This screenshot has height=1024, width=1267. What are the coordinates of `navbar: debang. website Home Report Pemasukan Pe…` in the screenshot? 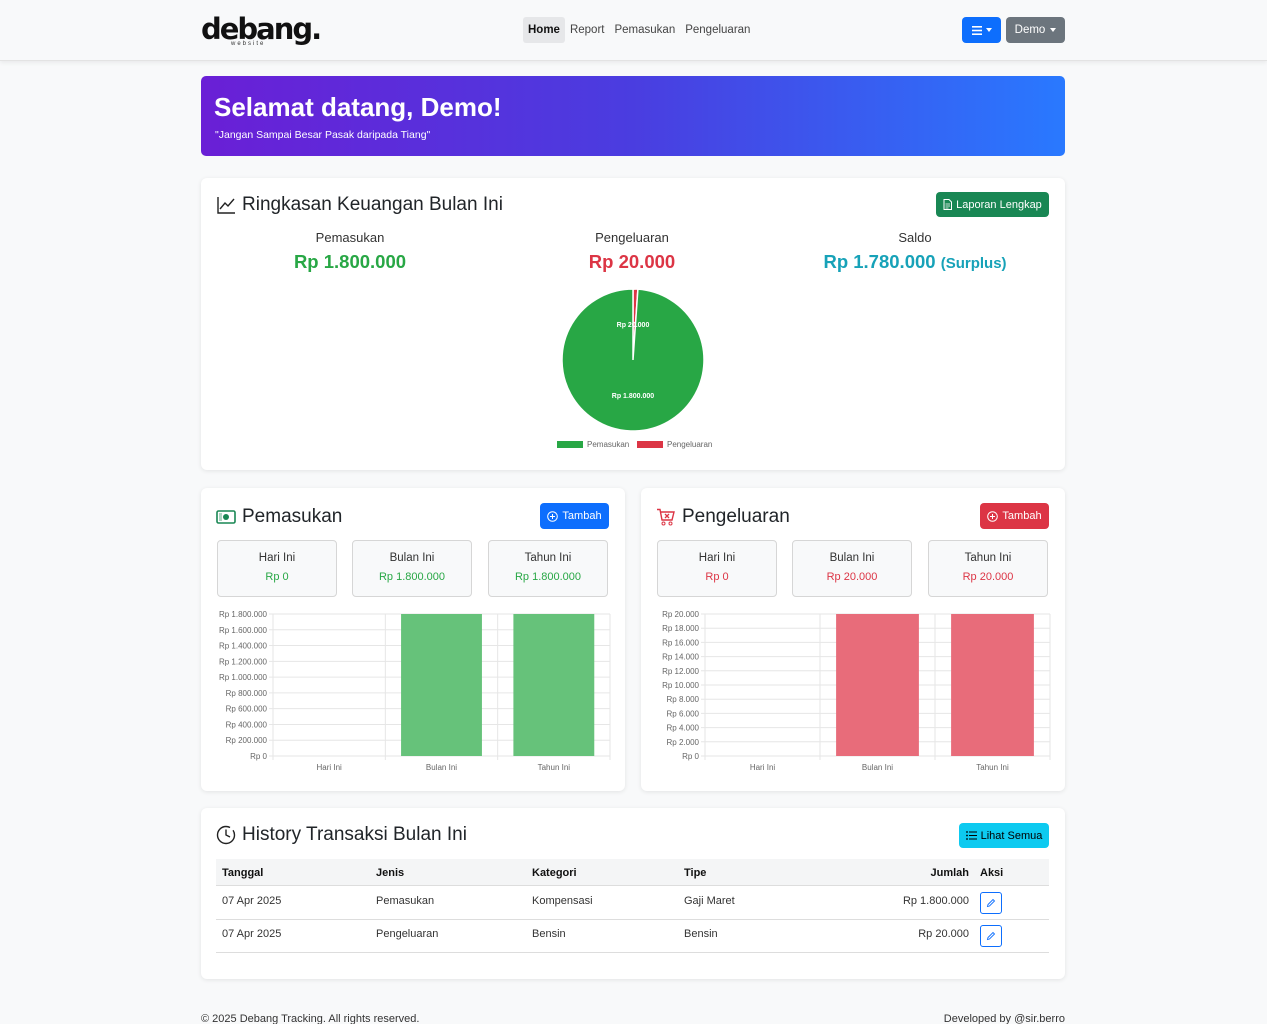 It's located at (633, 30).